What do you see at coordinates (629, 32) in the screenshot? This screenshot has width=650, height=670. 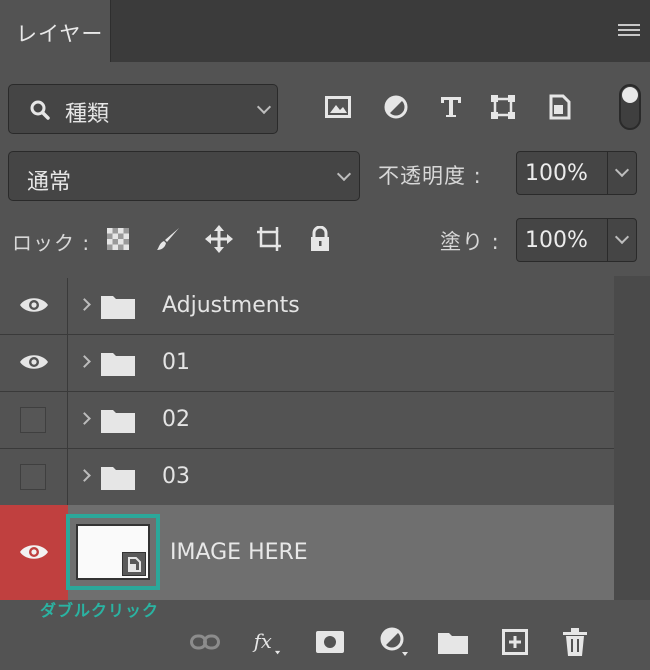 I see `panel-menu-icon` at bounding box center [629, 32].